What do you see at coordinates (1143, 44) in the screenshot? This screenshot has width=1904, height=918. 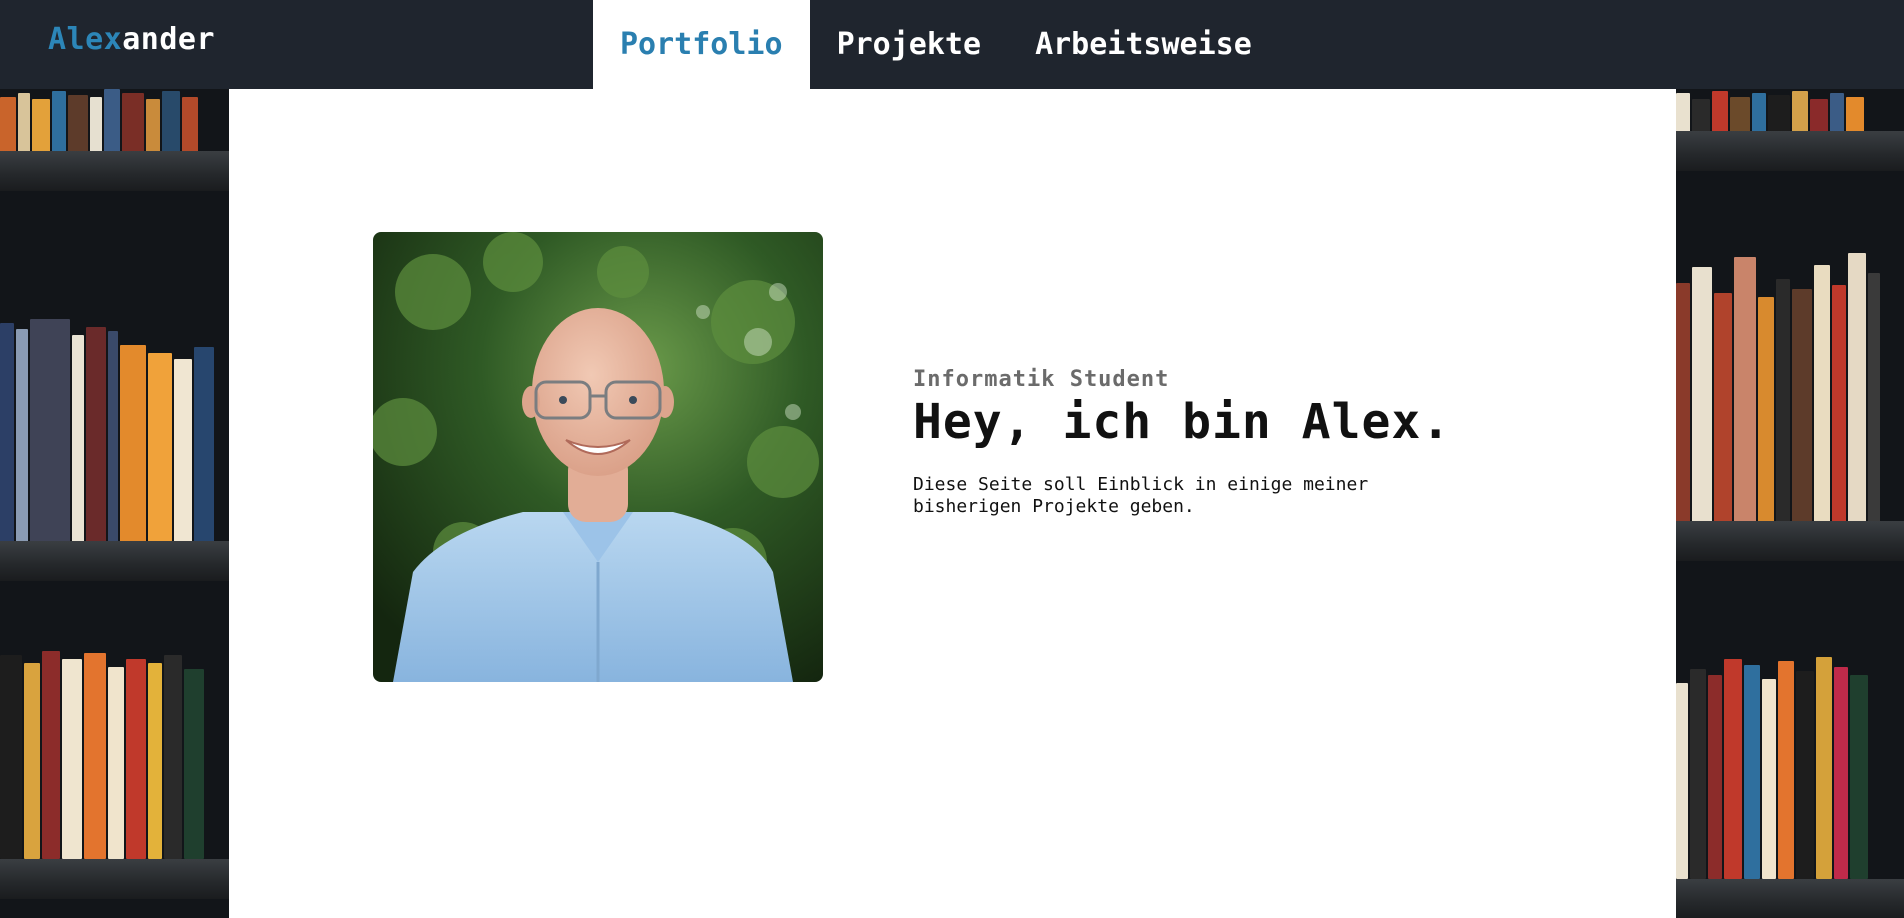 I see `nav-item-arbeitsweise: Arbeitsweise` at bounding box center [1143, 44].